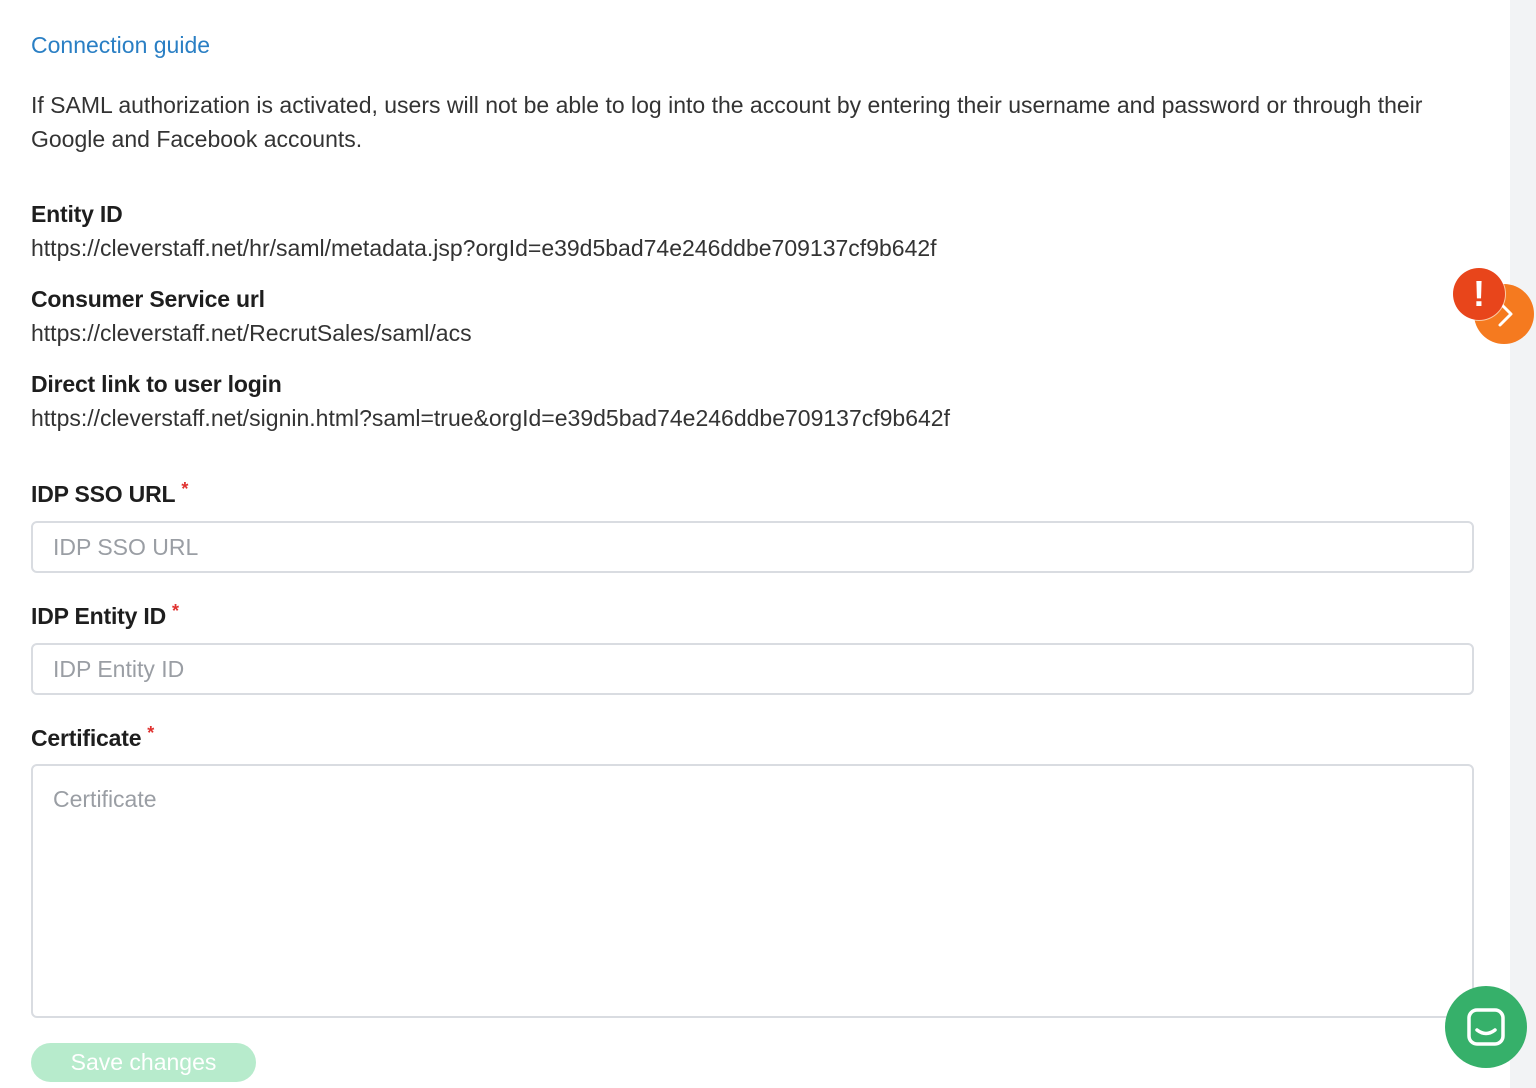 The height and width of the screenshot is (1088, 1536). Describe the element at coordinates (98, 616) in the screenshot. I see `idp-entity-id-label-text: IDP Entity ID` at that location.